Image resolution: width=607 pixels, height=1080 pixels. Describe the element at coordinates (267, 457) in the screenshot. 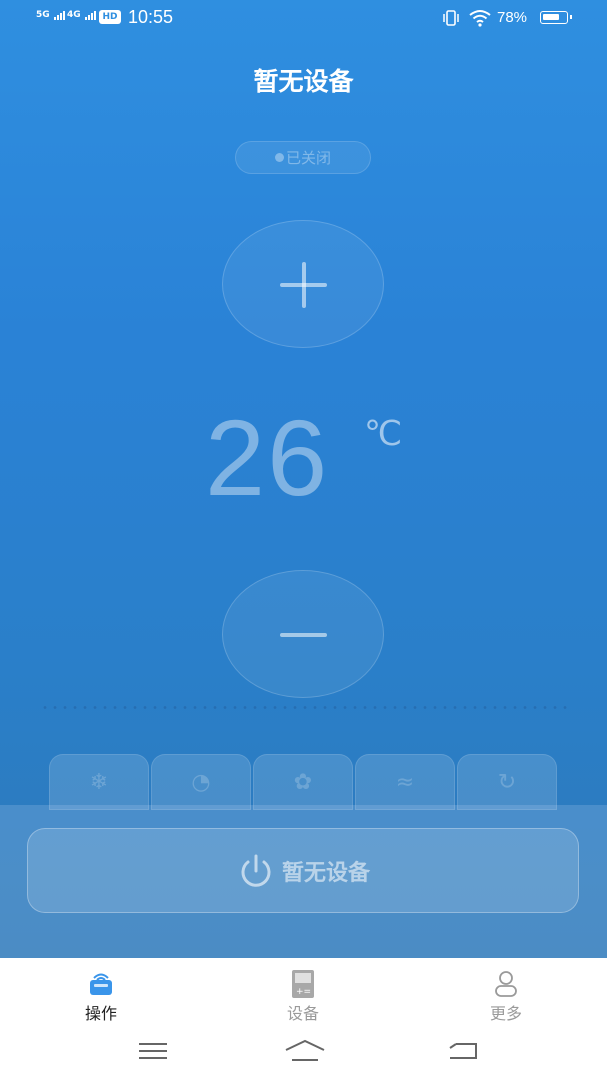

I see `temperature-value: 26` at that location.